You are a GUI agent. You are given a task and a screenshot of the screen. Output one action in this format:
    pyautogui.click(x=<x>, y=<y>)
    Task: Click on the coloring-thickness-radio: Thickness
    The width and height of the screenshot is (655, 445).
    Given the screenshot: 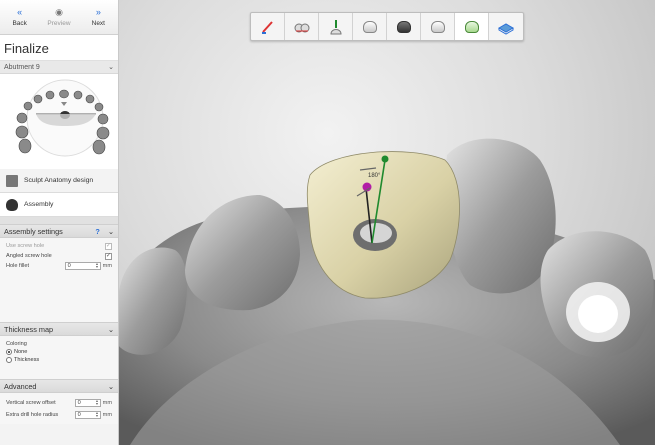 What is the action you would take?
    pyautogui.click(x=59, y=360)
    